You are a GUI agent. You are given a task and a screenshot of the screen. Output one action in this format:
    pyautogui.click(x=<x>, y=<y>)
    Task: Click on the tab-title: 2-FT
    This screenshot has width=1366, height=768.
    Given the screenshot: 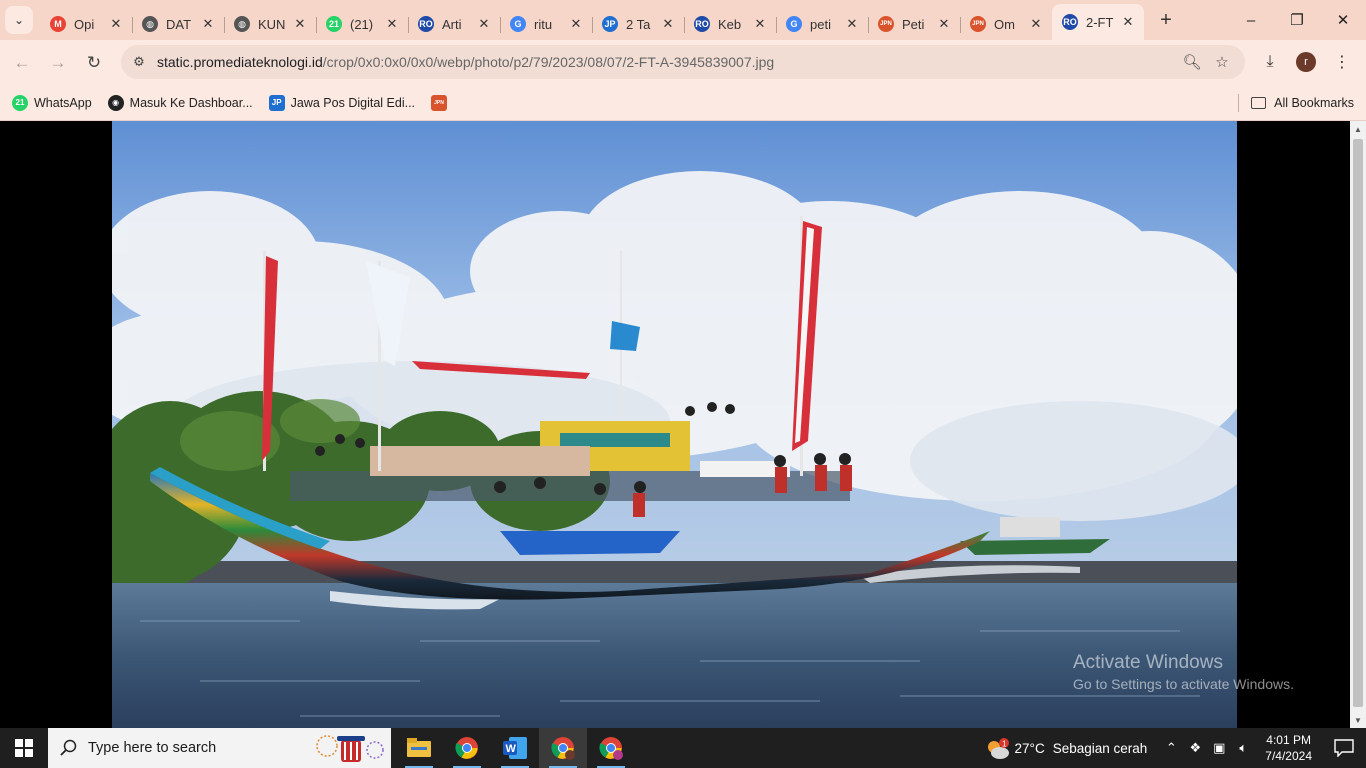 What is the action you would take?
    pyautogui.click(x=1100, y=22)
    